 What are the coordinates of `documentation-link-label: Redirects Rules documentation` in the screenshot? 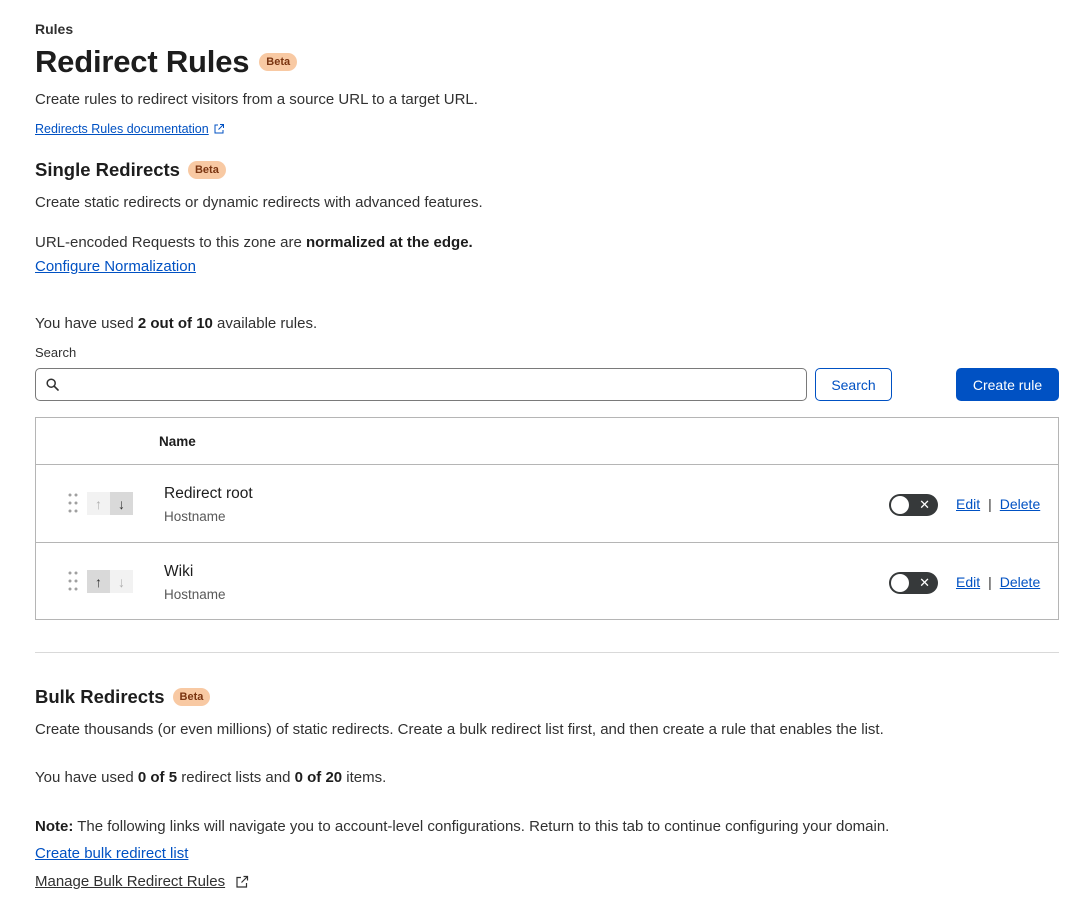 It's located at (122, 129).